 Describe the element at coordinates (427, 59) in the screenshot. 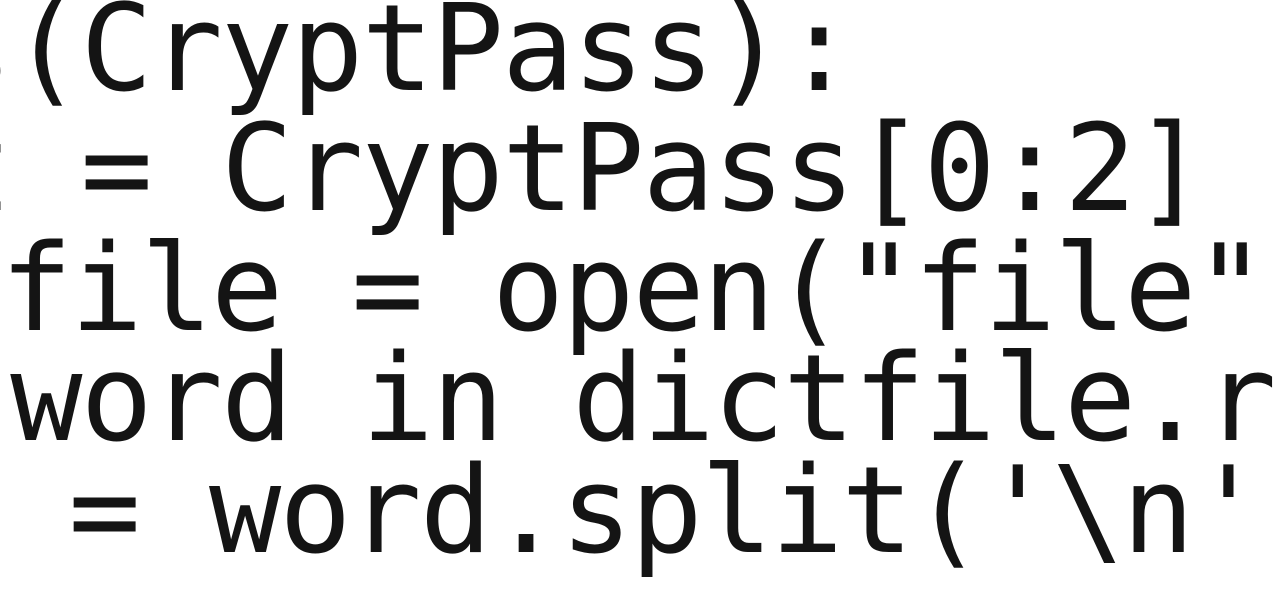

I see `code-line-1: s(CryptPass):` at that location.